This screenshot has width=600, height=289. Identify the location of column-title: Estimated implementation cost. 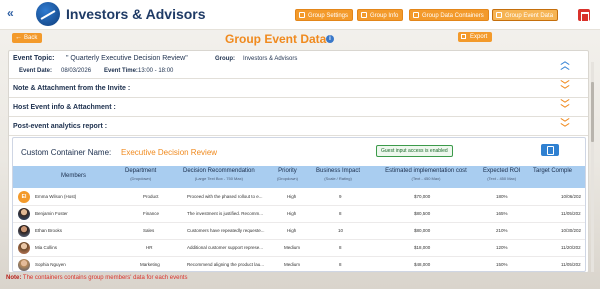
(426, 171).